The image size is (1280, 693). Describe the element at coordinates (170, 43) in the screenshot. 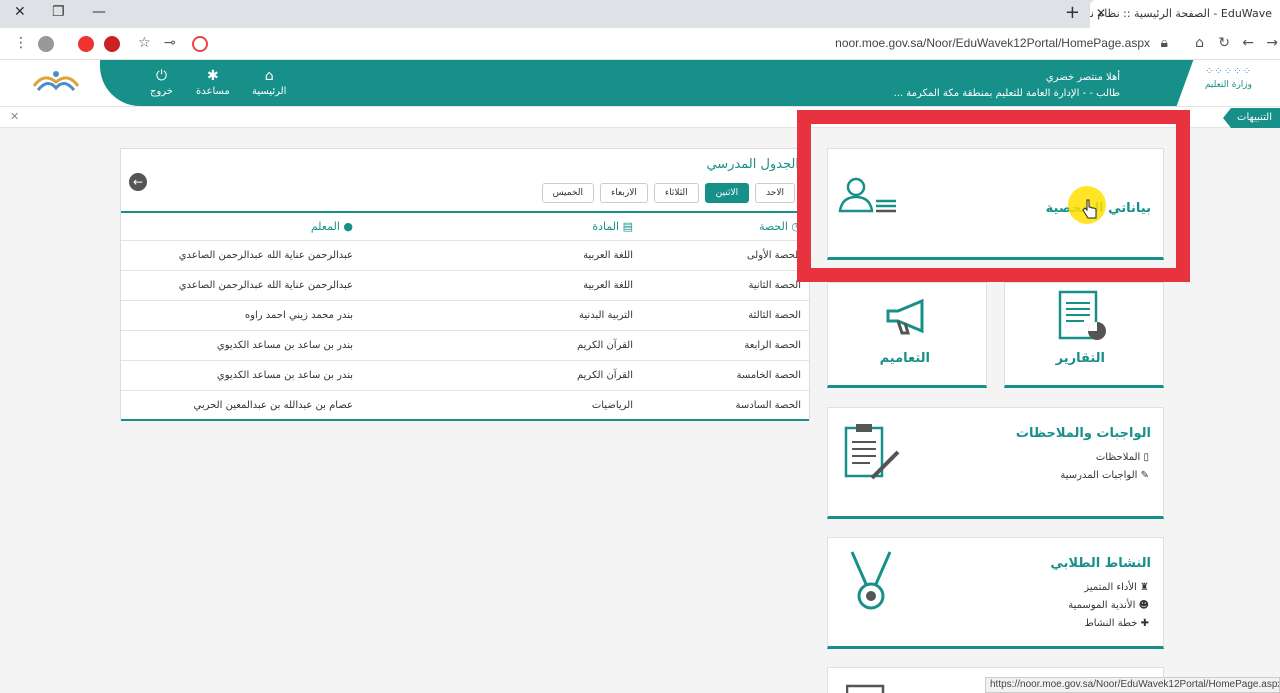

I see `key-icon: ⊸` at that location.